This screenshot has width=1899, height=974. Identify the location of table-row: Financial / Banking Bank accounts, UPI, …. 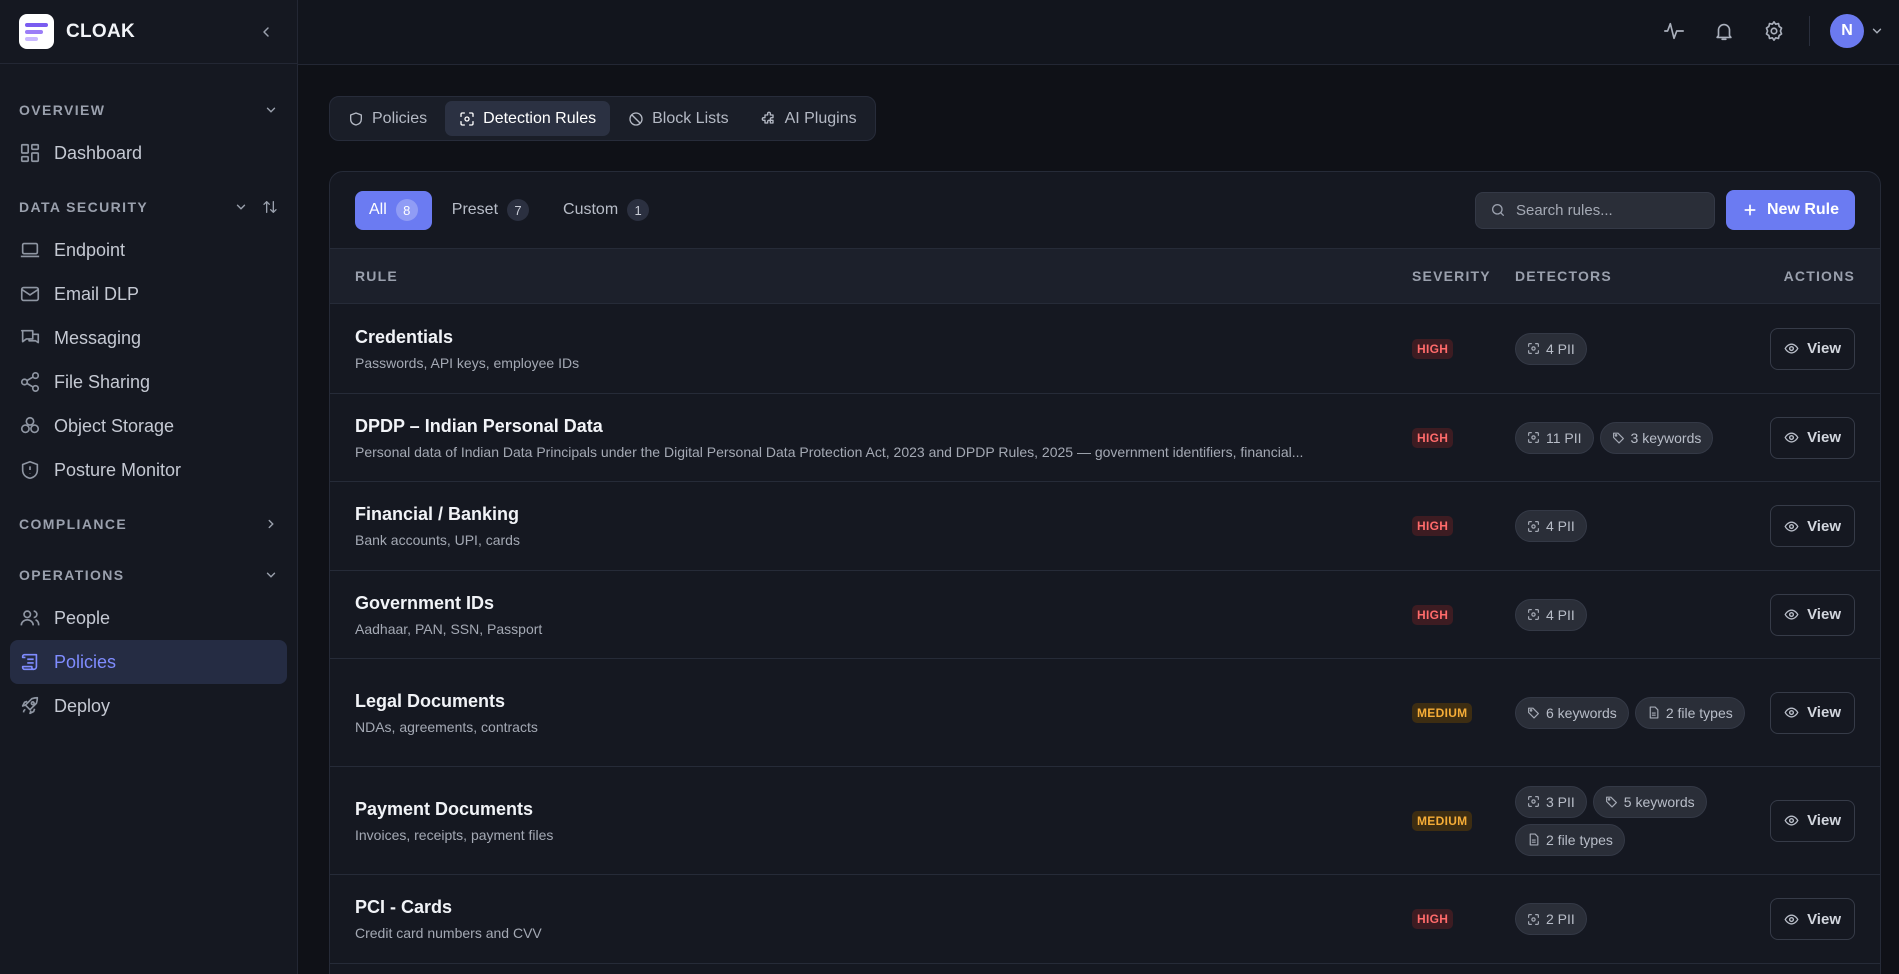
(1105, 526).